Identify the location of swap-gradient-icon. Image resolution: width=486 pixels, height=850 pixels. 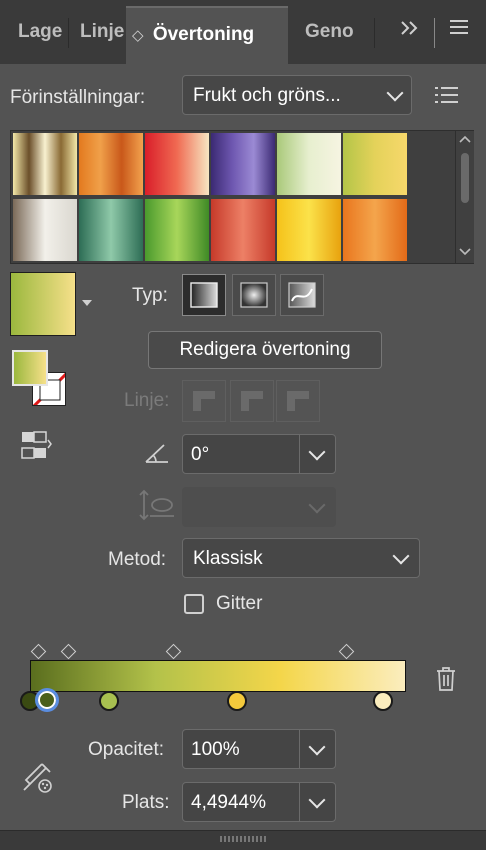
(36, 447).